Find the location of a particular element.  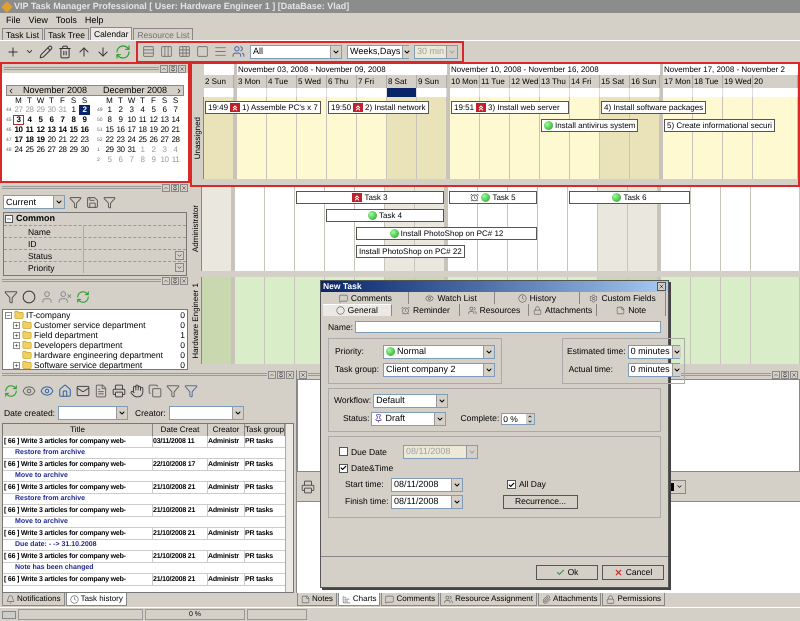

day-header: 3 Mon is located at coordinates (252, 81).